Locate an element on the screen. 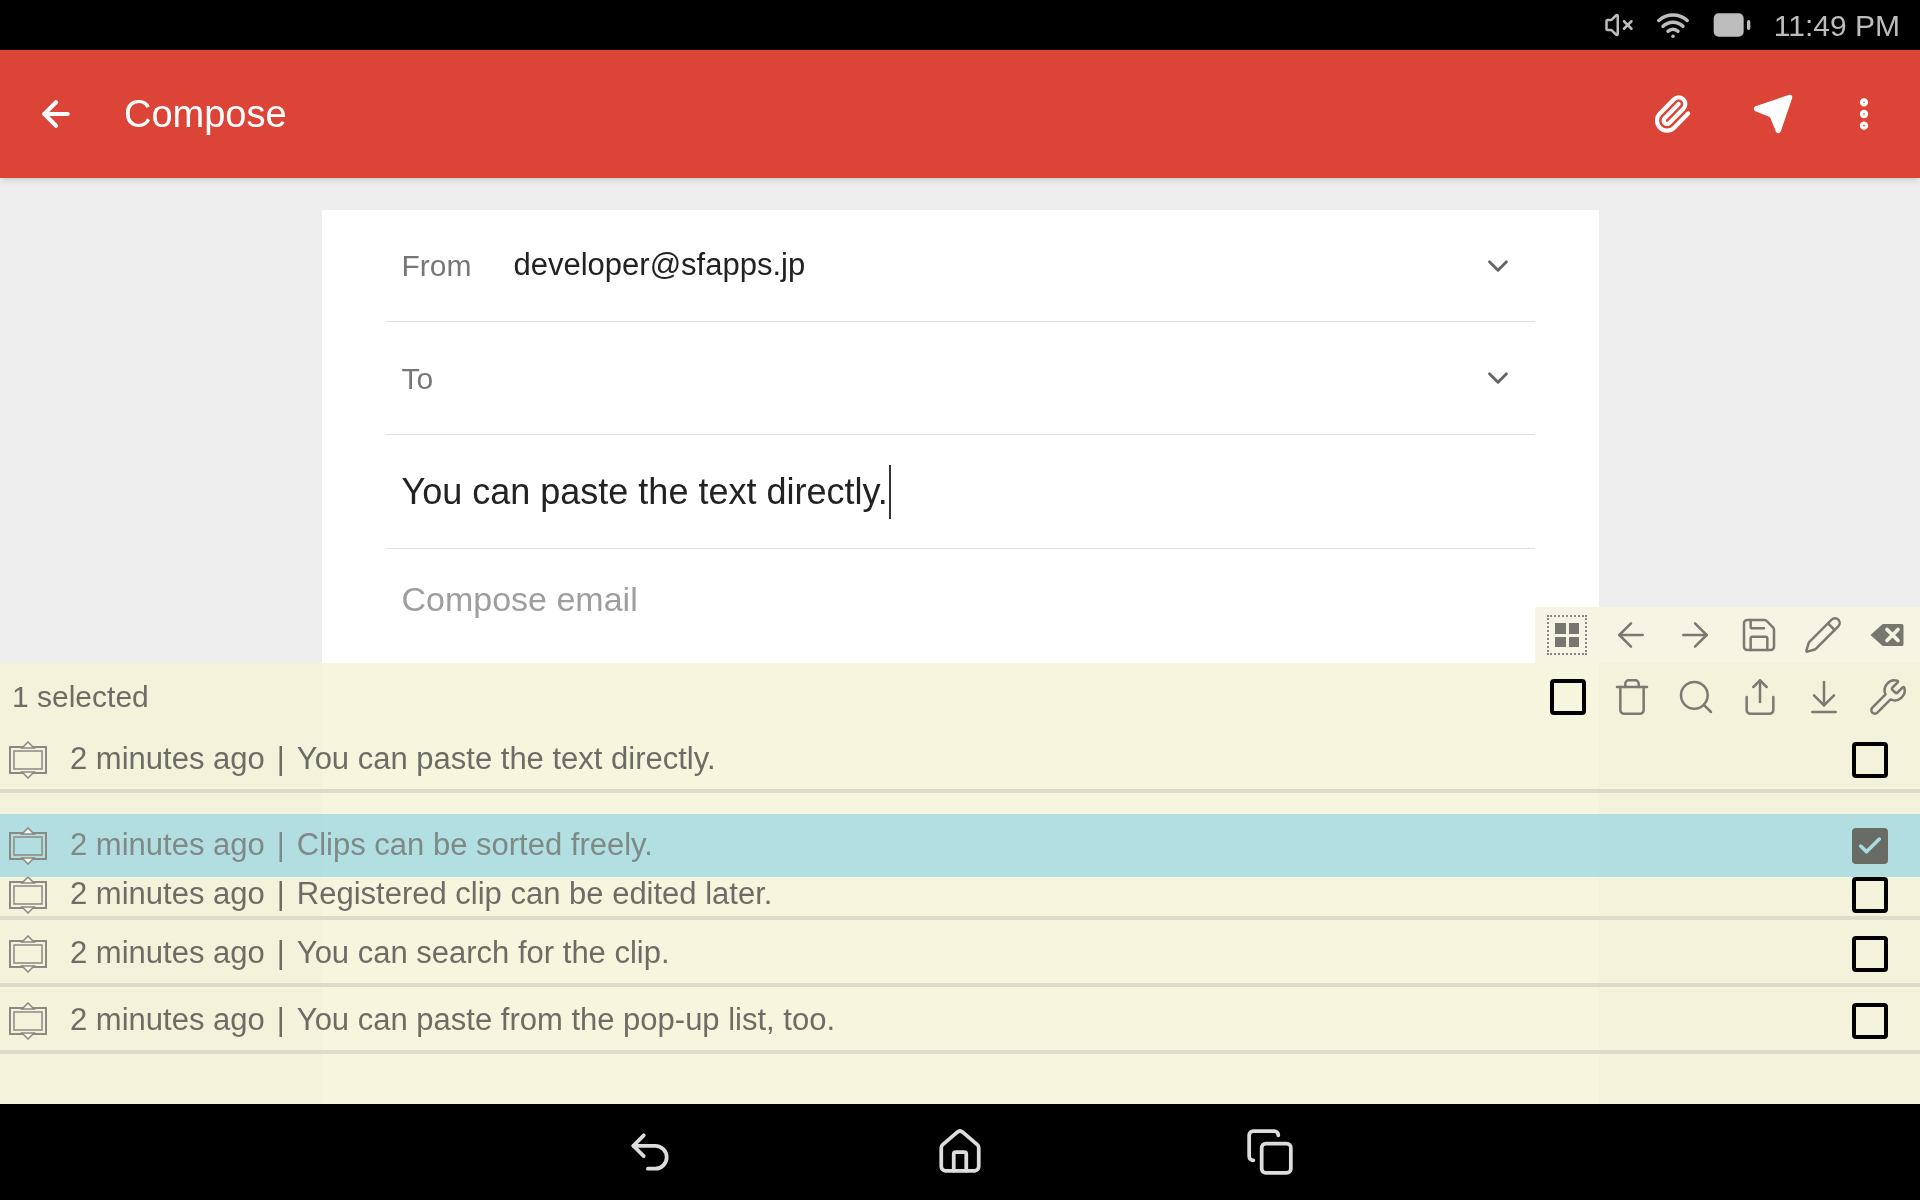 This screenshot has width=1920, height=1200. clip-row: 2 minutes ago | You can paste the text directly. is located at coordinates (960, 761).